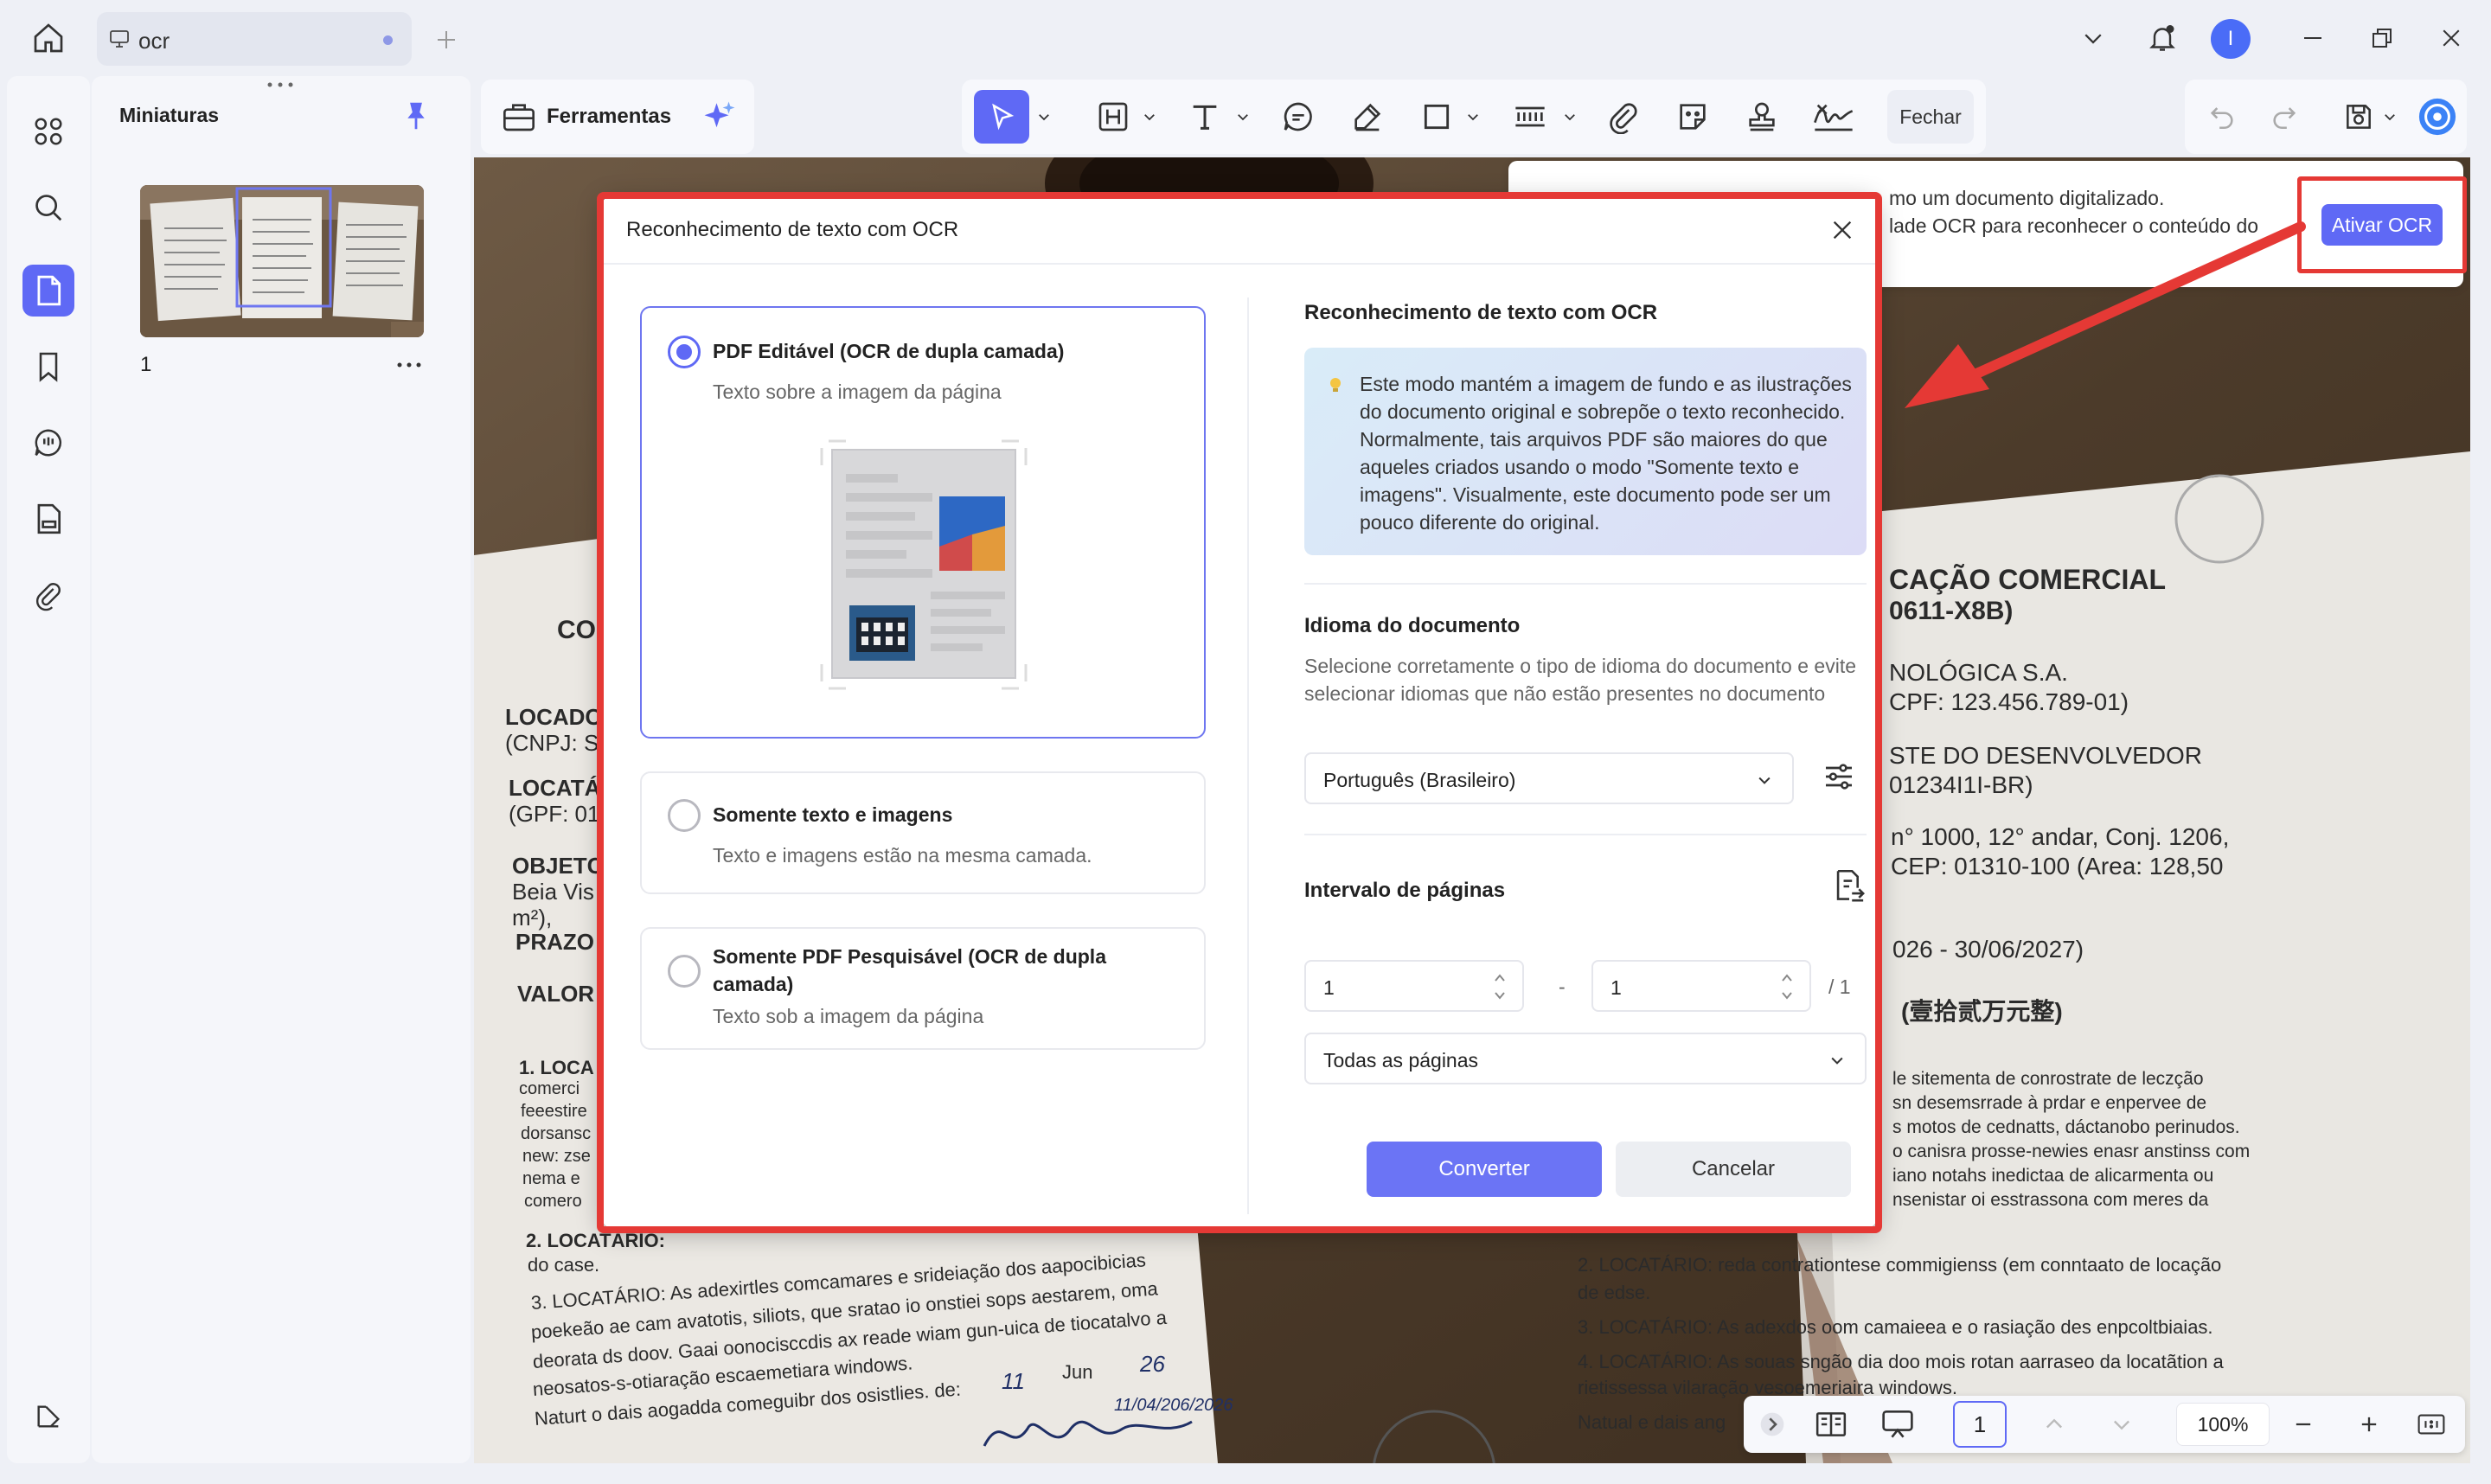 The height and width of the screenshot is (1484, 2491). Describe the element at coordinates (2231, 39) in the screenshot. I see `avatar: I` at that location.